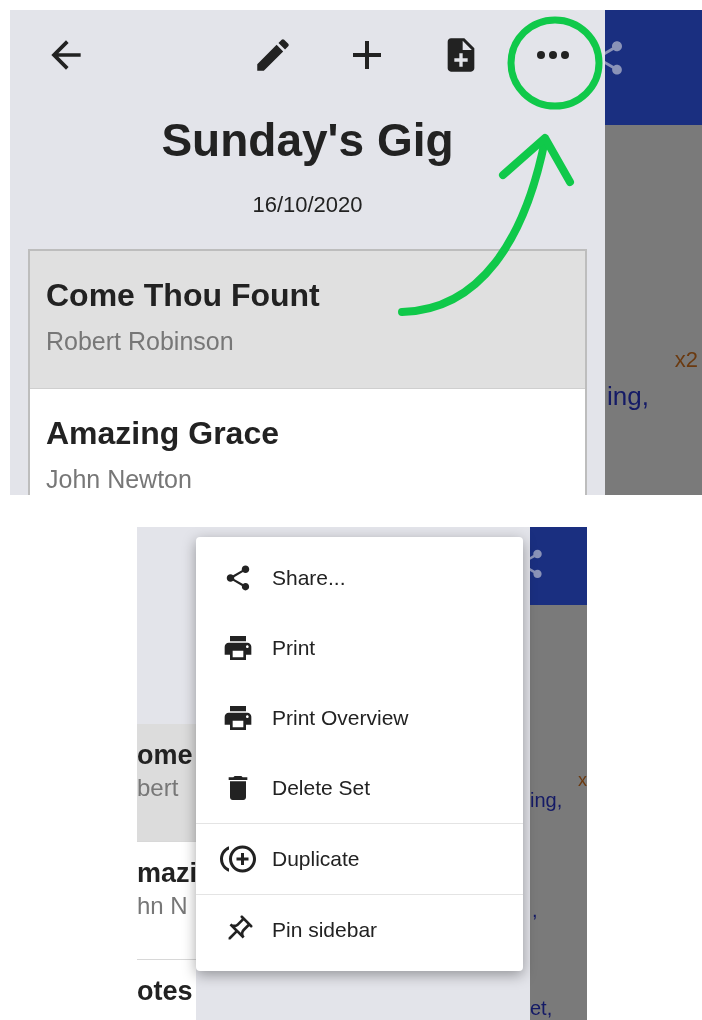  I want to click on background-text: ,, so click(535, 910).